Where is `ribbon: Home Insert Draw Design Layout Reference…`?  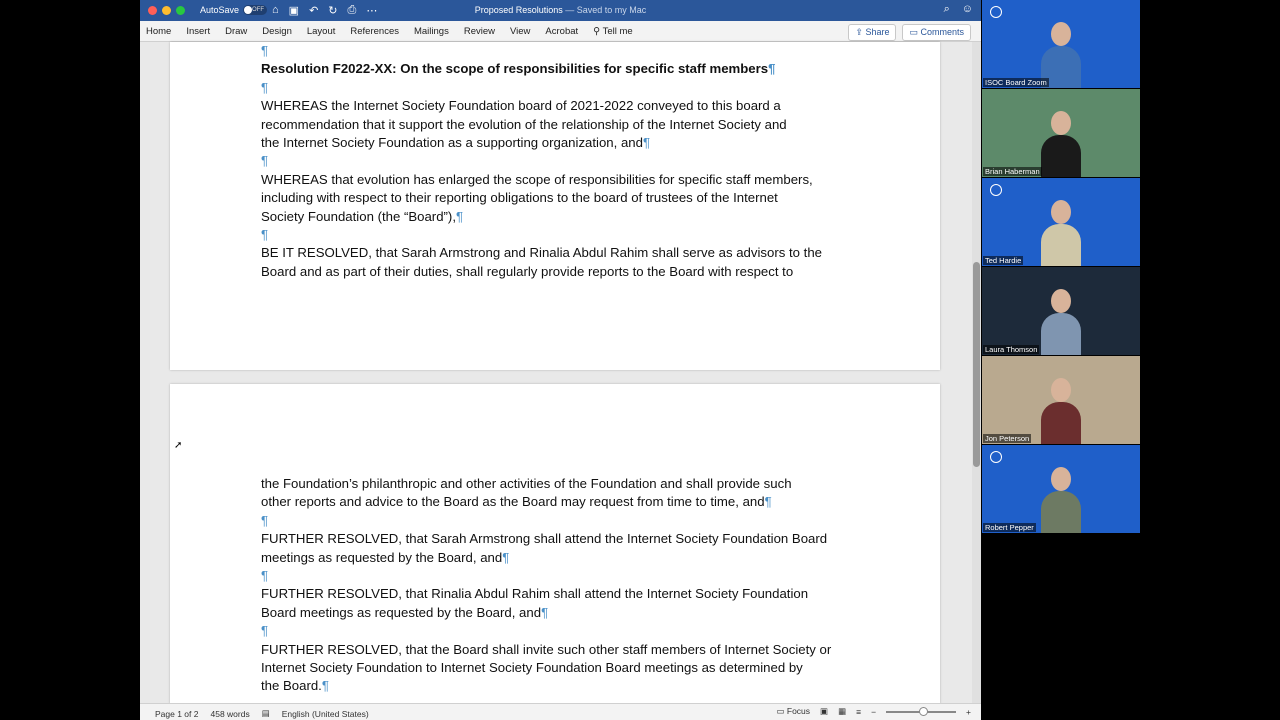
ribbon: Home Insert Draw Design Layout Reference… is located at coordinates (560, 31).